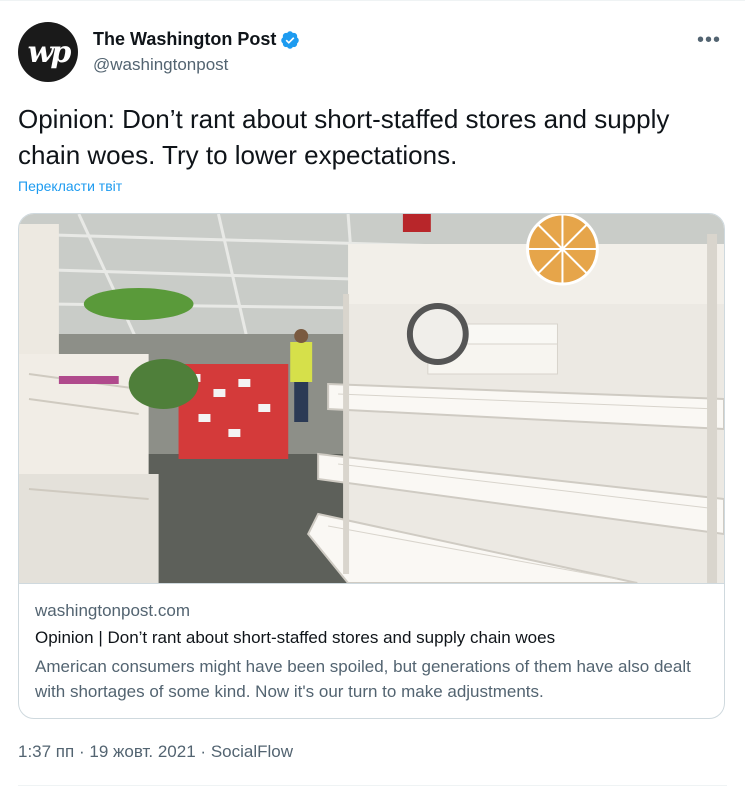  I want to click on translate-tweet-link: Перекласти твіт, so click(70, 186).